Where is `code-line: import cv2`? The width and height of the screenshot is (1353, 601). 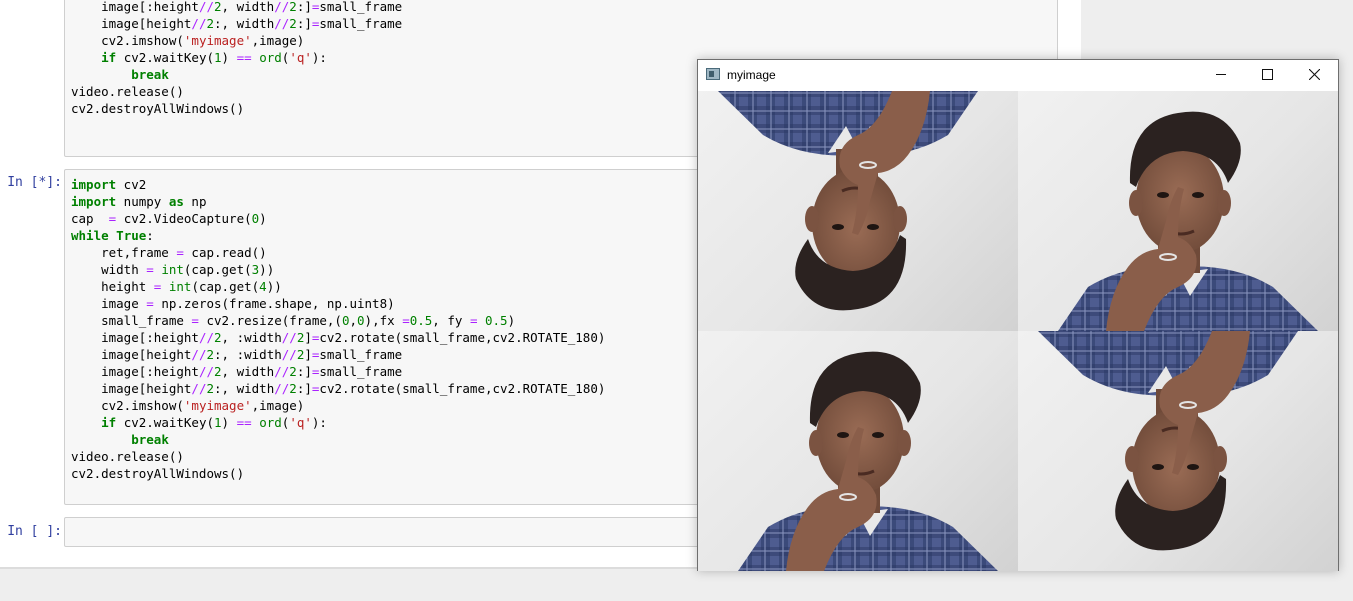 code-line: import cv2 is located at coordinates (109, 184).